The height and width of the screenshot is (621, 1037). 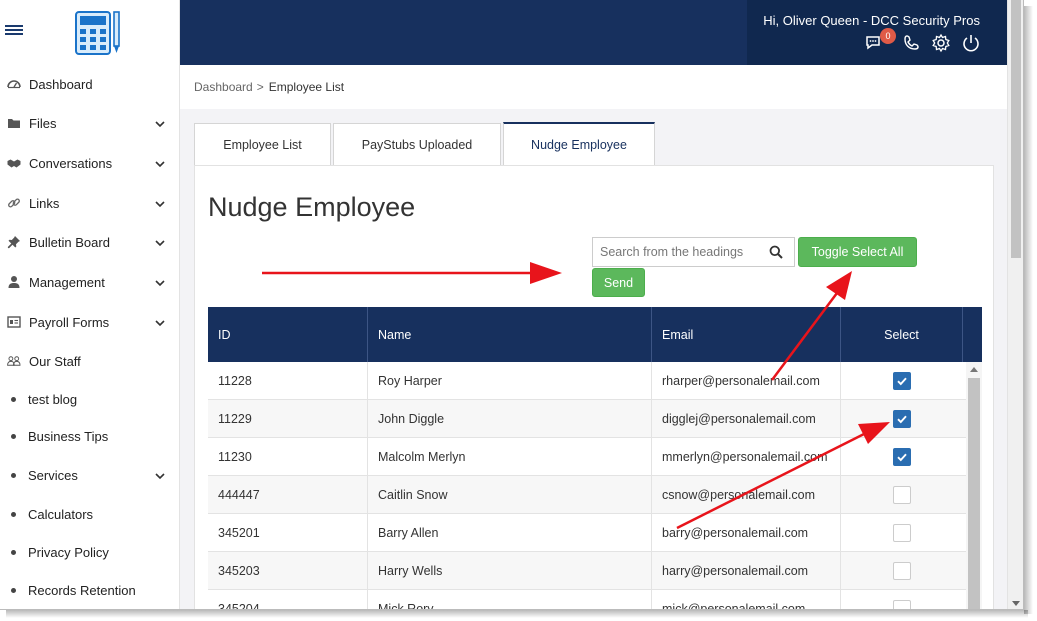 I want to click on breadcrumb-dashboard-link: Dashboard, so click(x=223, y=87).